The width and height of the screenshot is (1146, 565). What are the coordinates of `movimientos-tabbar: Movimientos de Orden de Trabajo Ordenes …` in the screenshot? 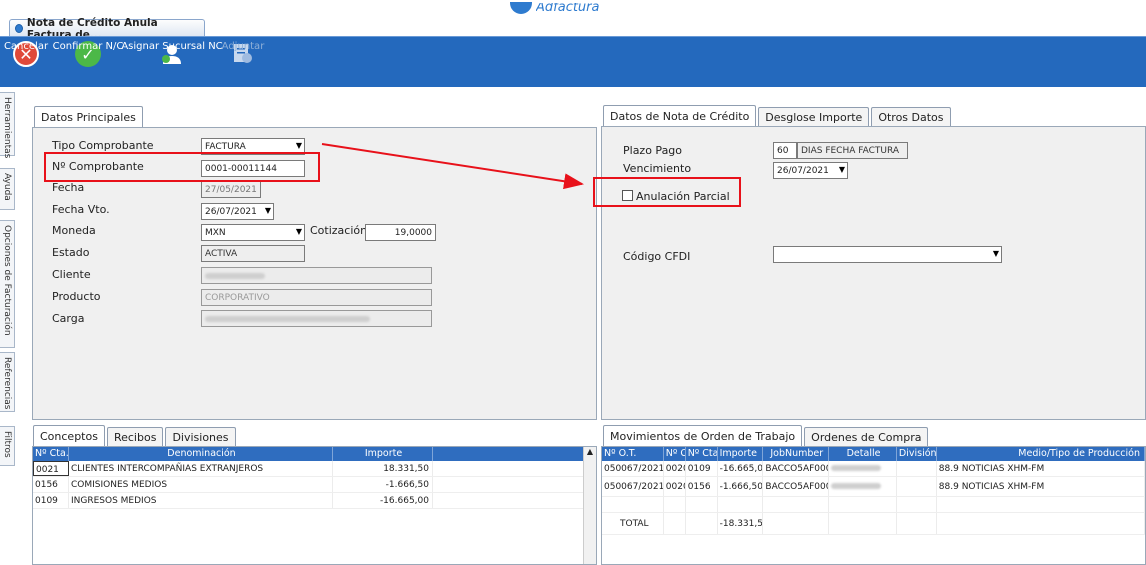 It's located at (766, 436).